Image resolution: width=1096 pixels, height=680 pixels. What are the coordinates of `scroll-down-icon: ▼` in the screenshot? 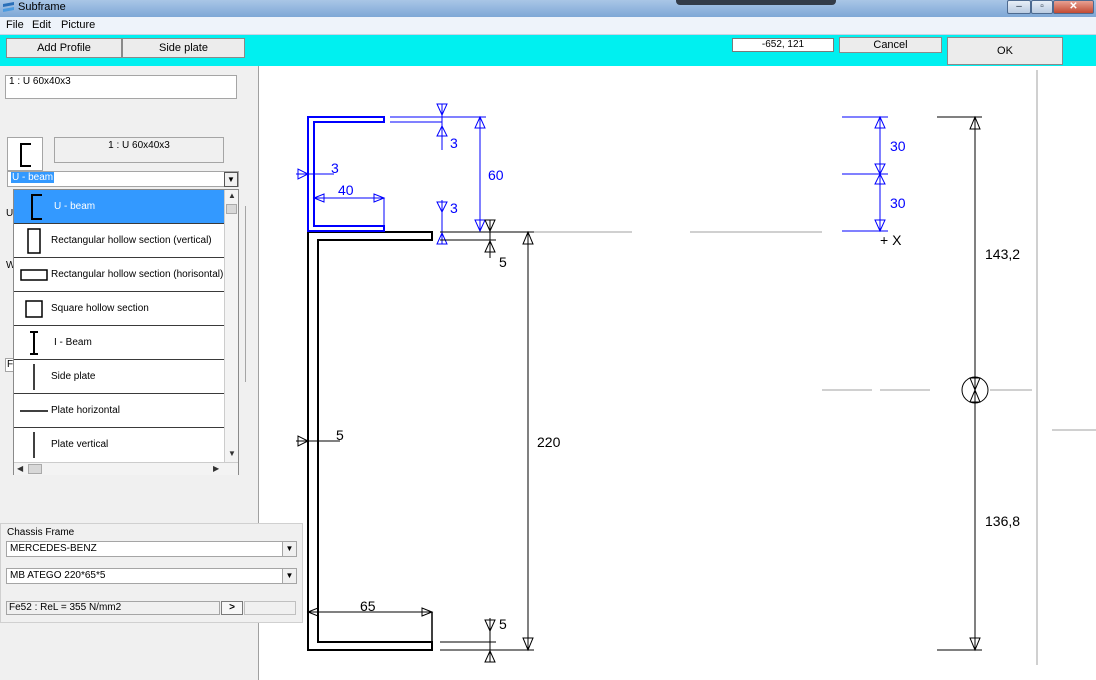 It's located at (232, 453).